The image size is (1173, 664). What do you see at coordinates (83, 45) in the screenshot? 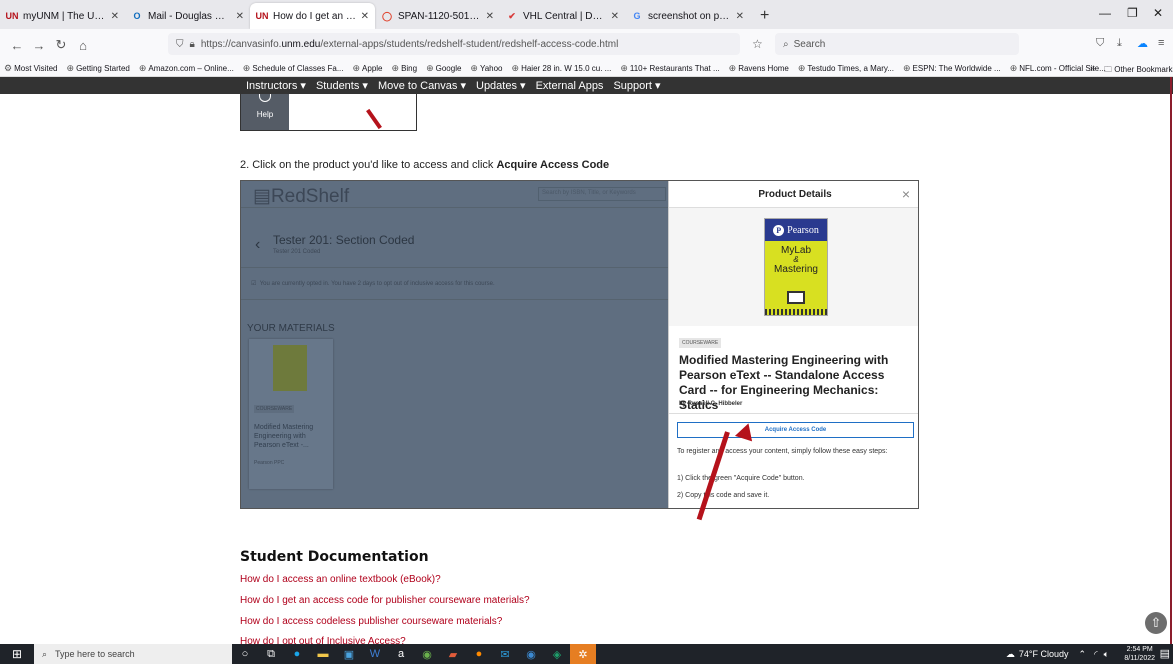
I see `home-icon: ⌂` at bounding box center [83, 45].